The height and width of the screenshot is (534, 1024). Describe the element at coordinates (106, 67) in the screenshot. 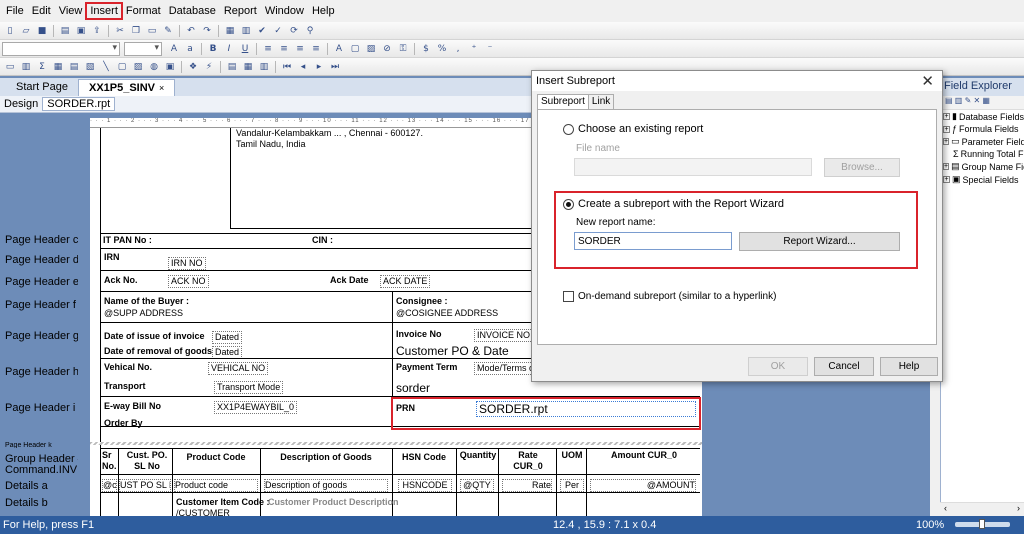

I see `insert-line-icon: ╲` at that location.